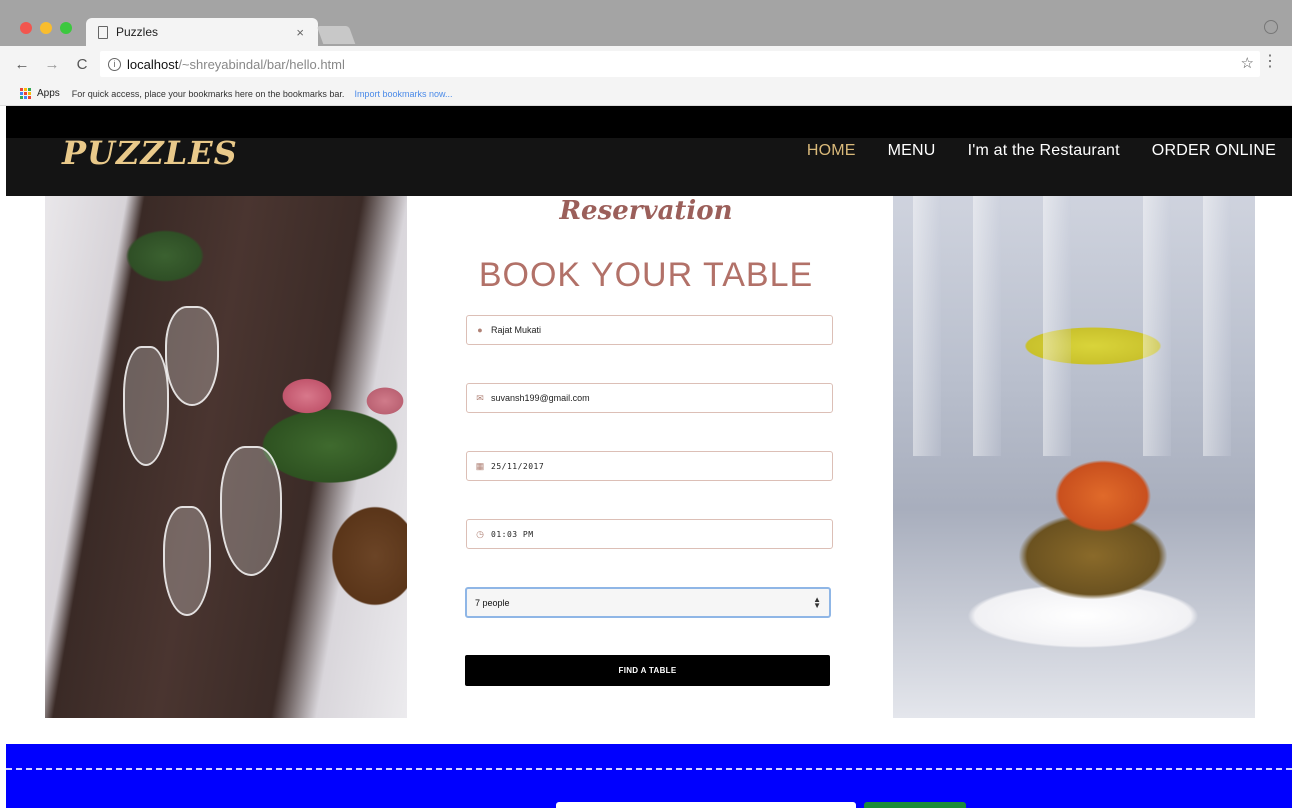 This screenshot has height=808, width=1292. I want to click on name-field: ● Rajat Mukati, so click(649, 330).